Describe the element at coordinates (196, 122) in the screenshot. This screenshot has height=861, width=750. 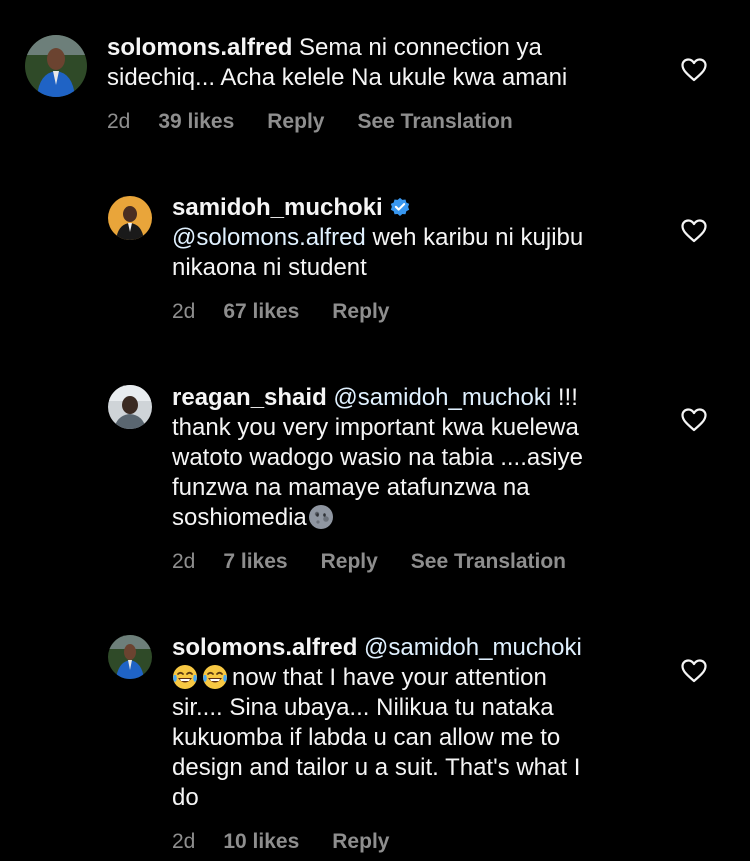
I see `likes-count: 39 likes` at that location.